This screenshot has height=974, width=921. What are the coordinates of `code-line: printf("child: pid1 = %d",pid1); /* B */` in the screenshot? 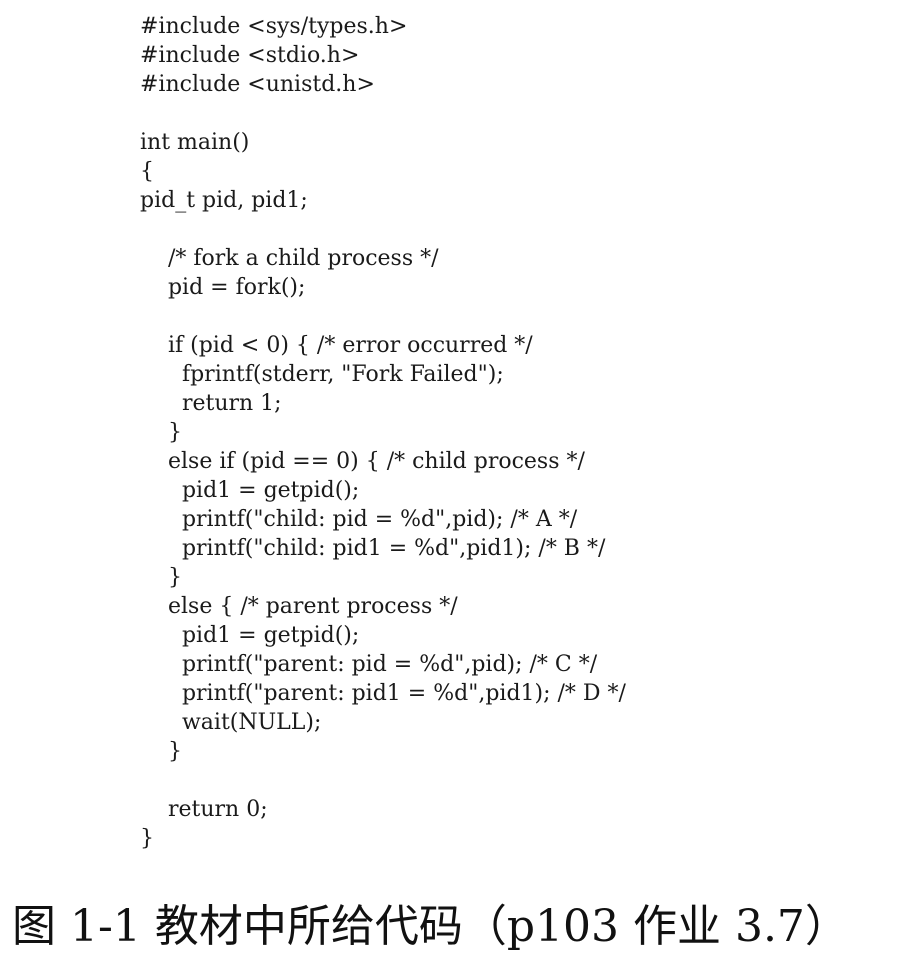 It's located at (373, 548).